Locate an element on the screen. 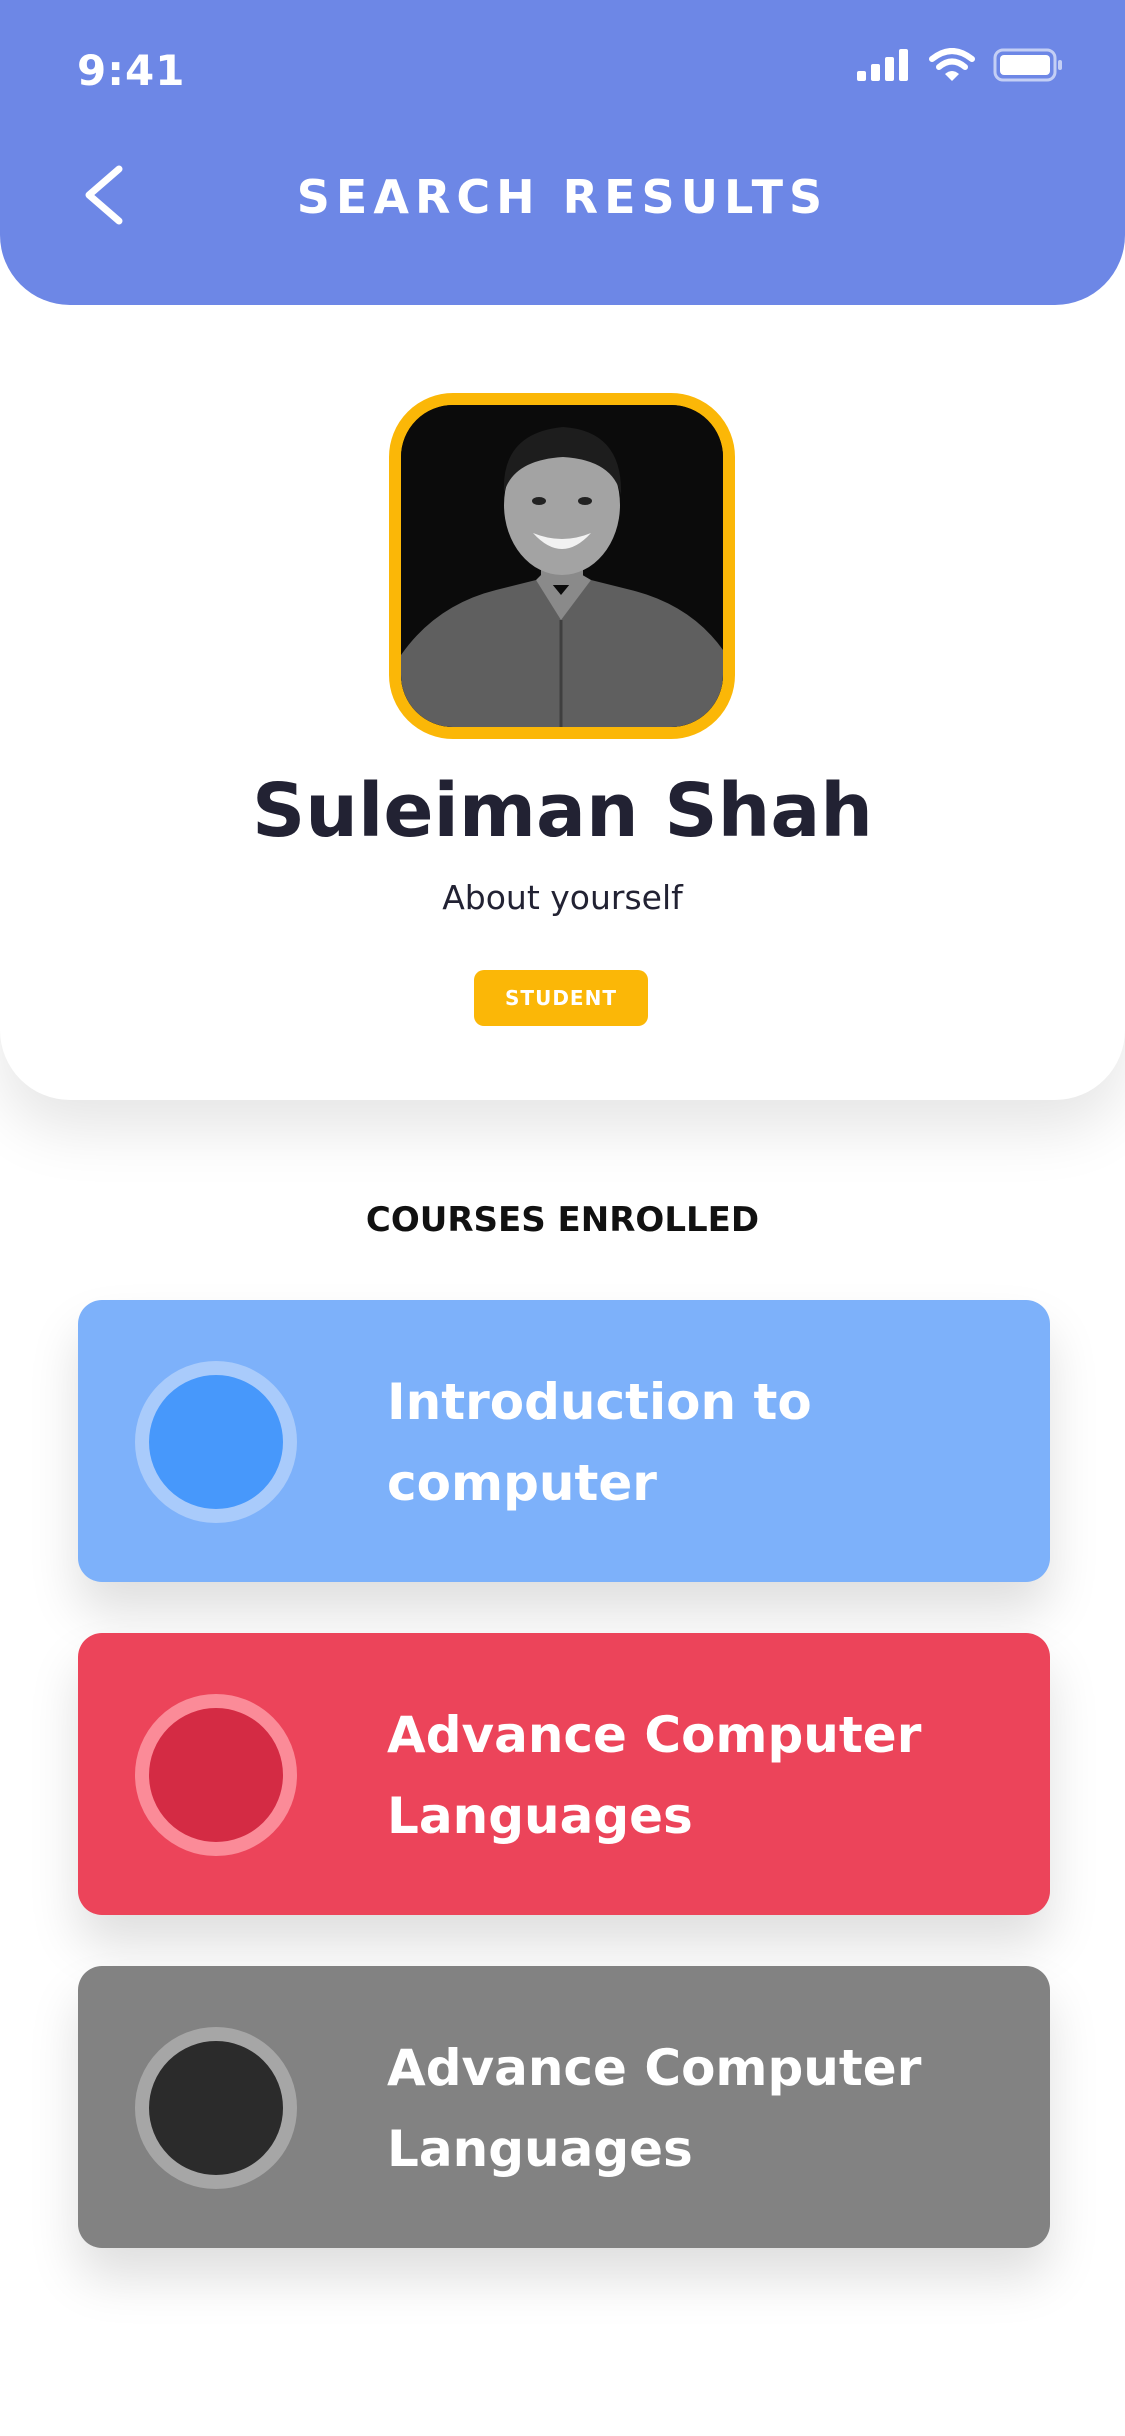 This screenshot has width=1125, height=2436. wifi-icon is located at coordinates (952, 64).